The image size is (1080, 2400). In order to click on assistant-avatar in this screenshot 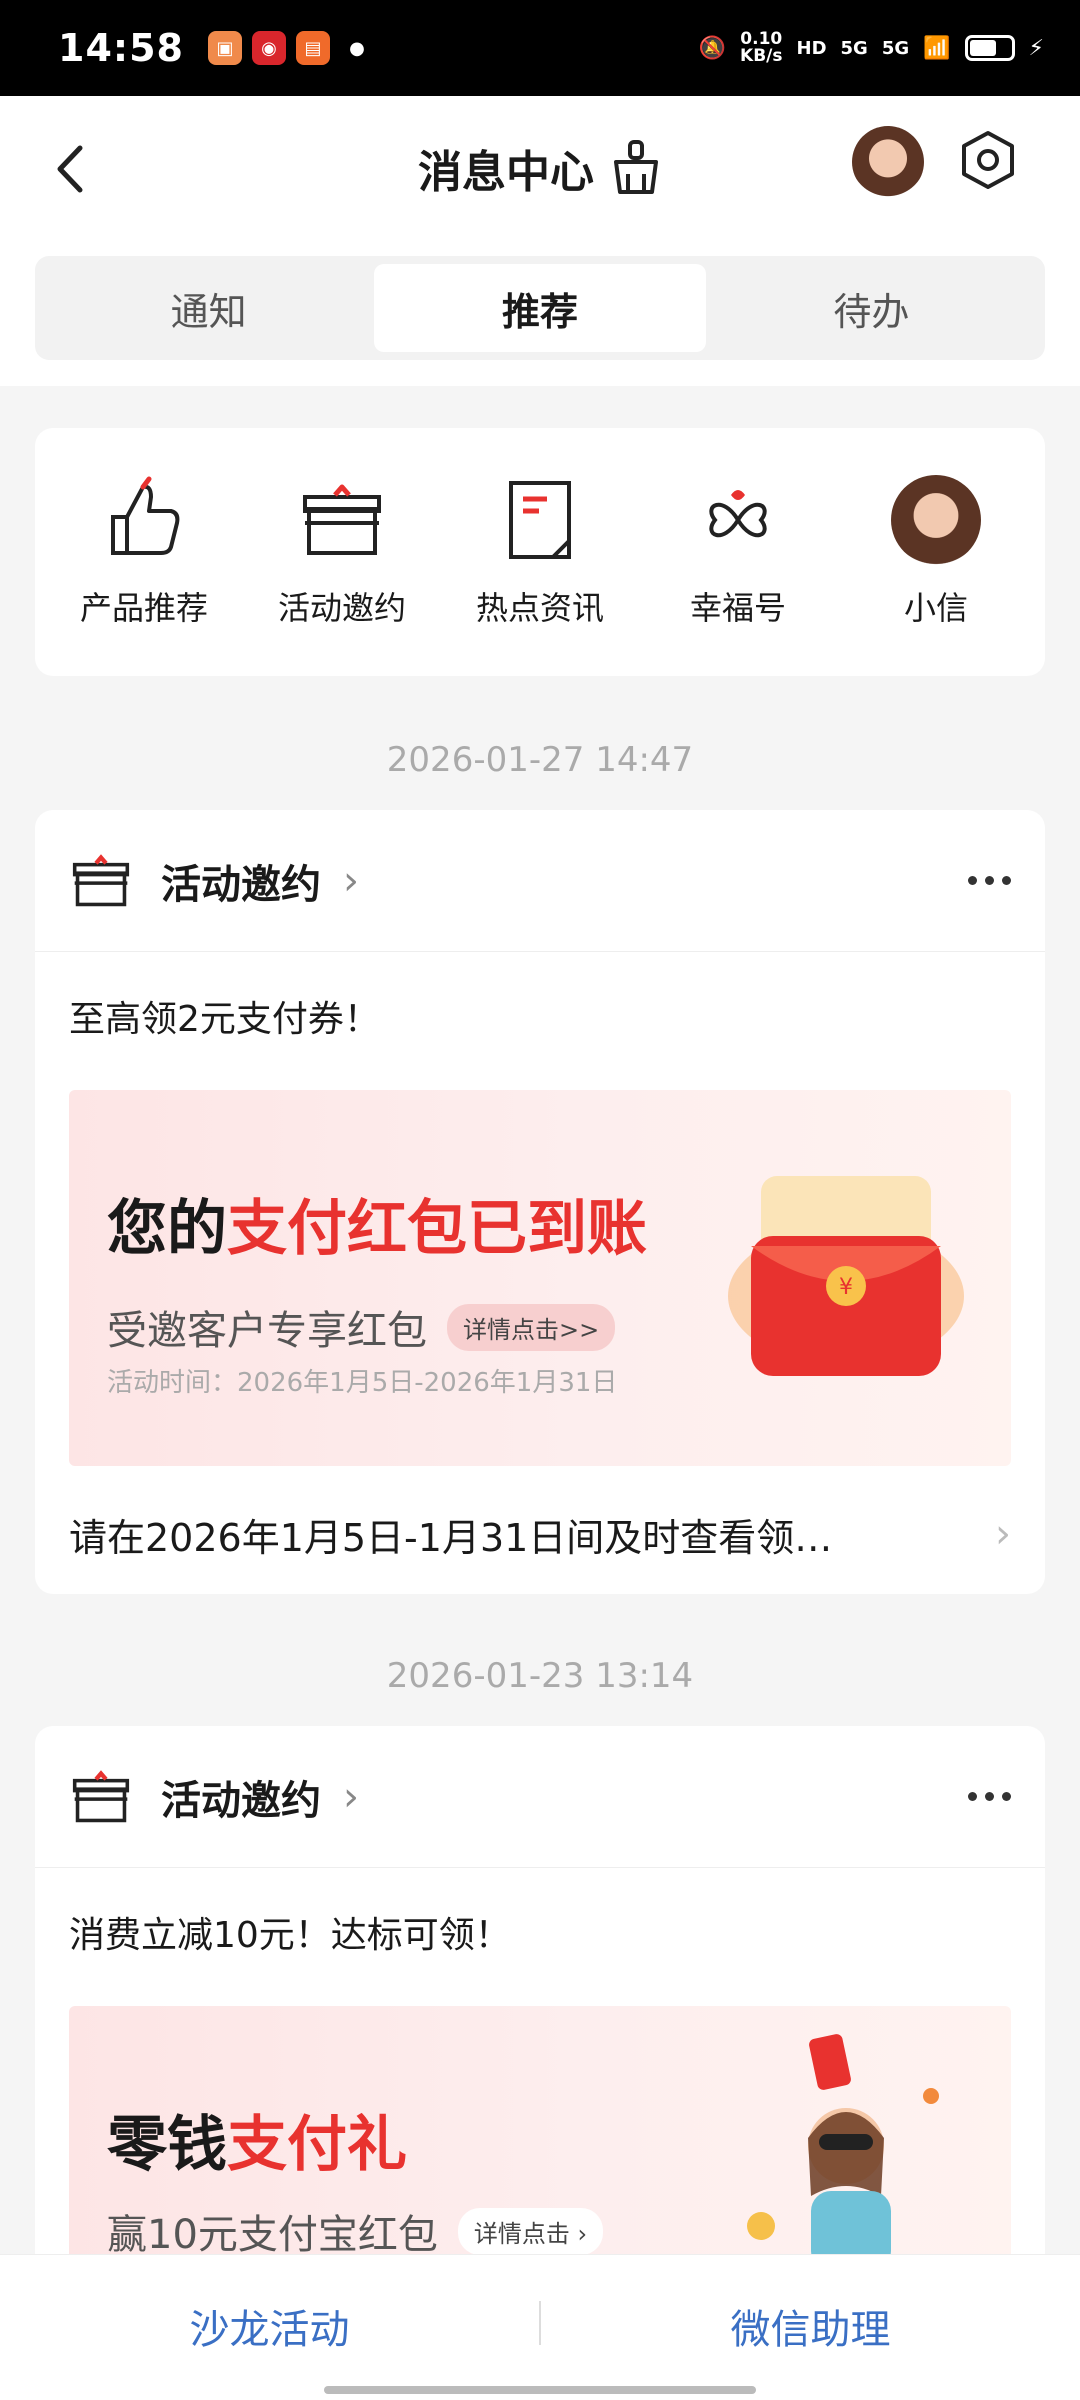, I will do `click(888, 162)`.